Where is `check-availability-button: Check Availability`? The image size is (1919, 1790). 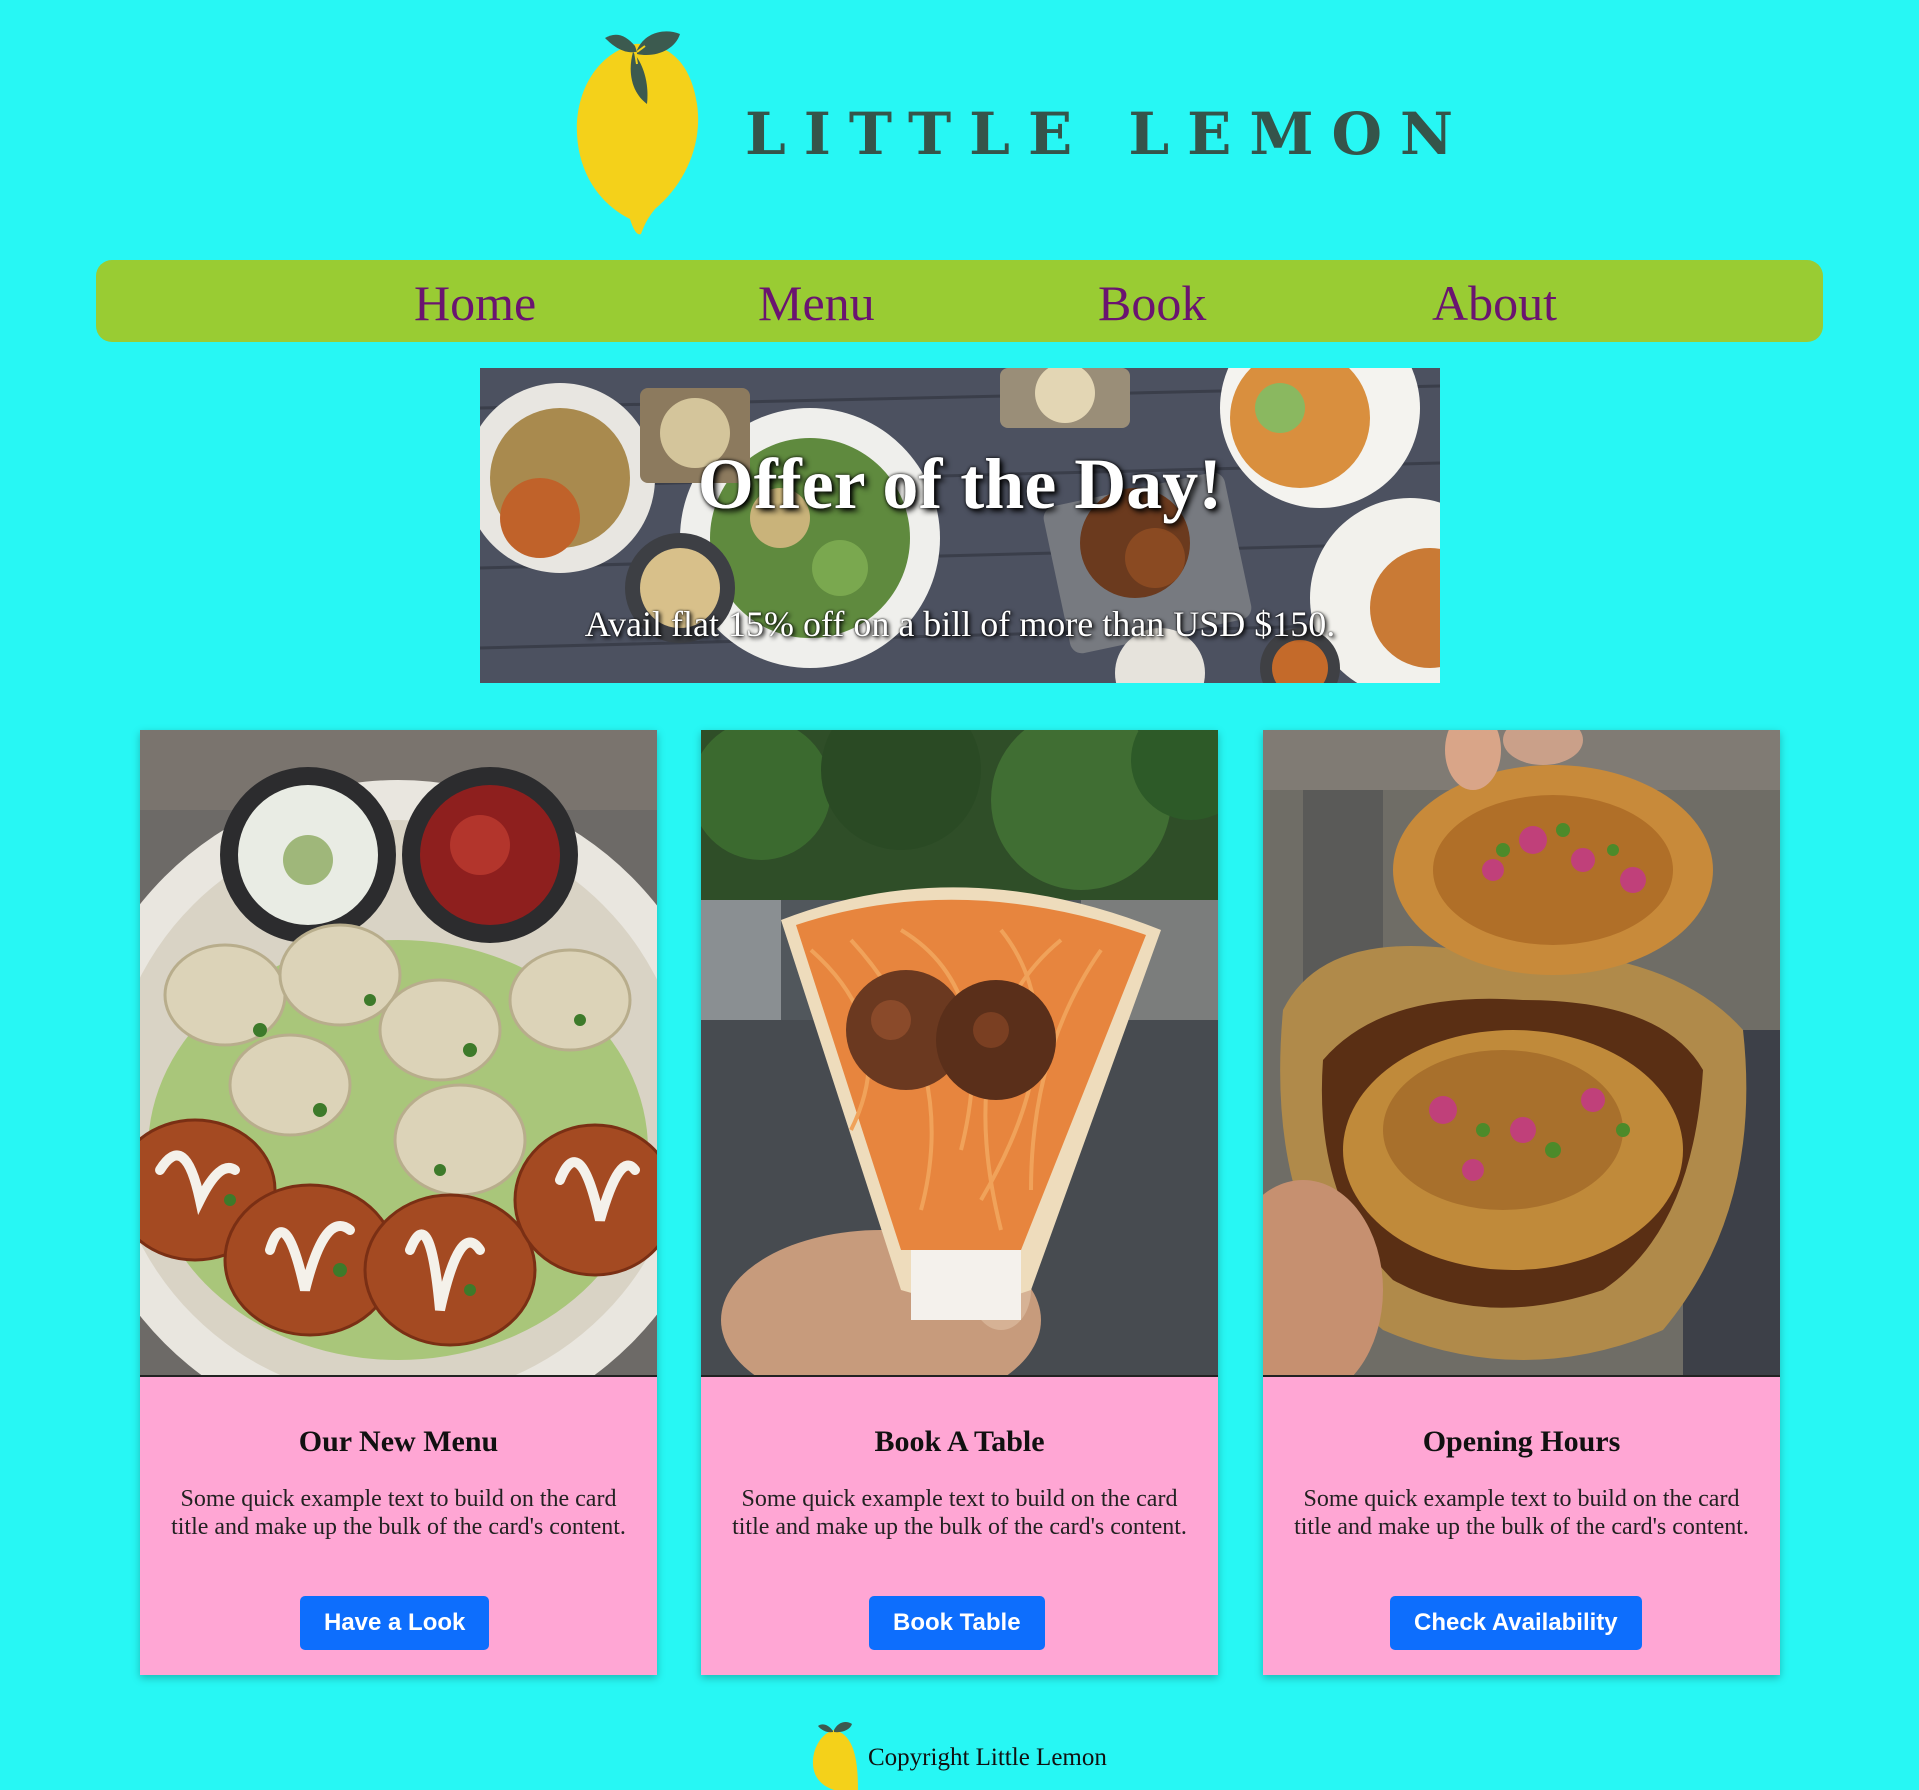 check-availability-button: Check Availability is located at coordinates (1516, 1623).